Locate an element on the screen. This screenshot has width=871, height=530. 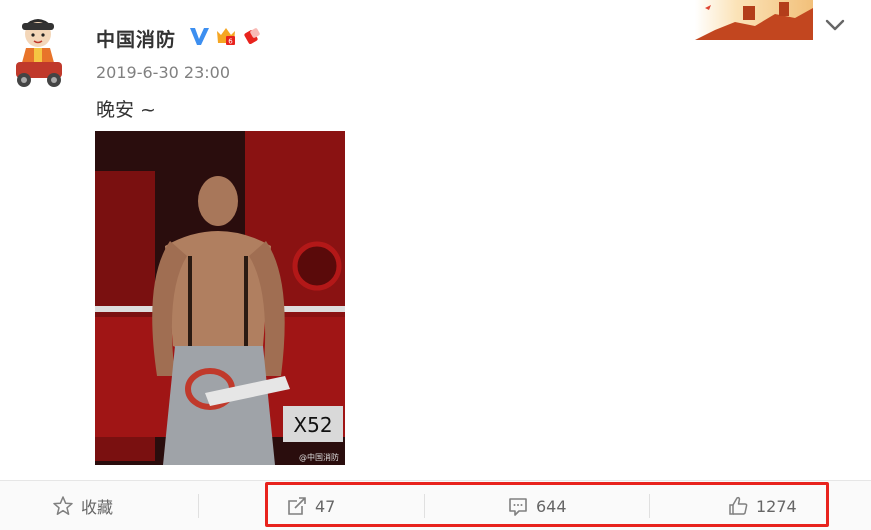
share-arrow-icon is located at coordinates (297, 506).